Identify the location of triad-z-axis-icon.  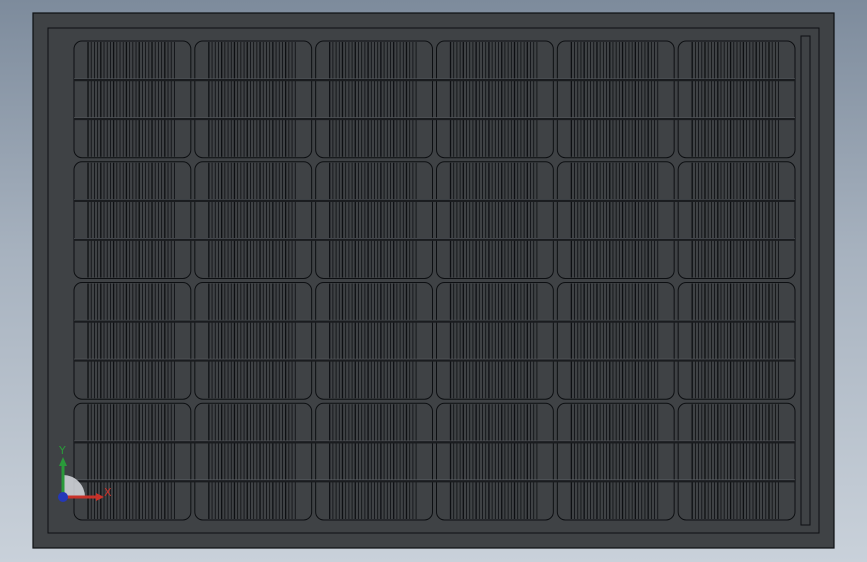
(63, 497).